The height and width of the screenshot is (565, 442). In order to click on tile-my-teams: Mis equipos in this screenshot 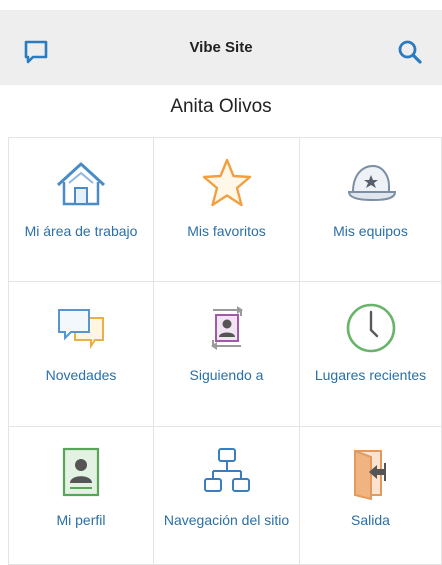, I will do `click(371, 210)`.